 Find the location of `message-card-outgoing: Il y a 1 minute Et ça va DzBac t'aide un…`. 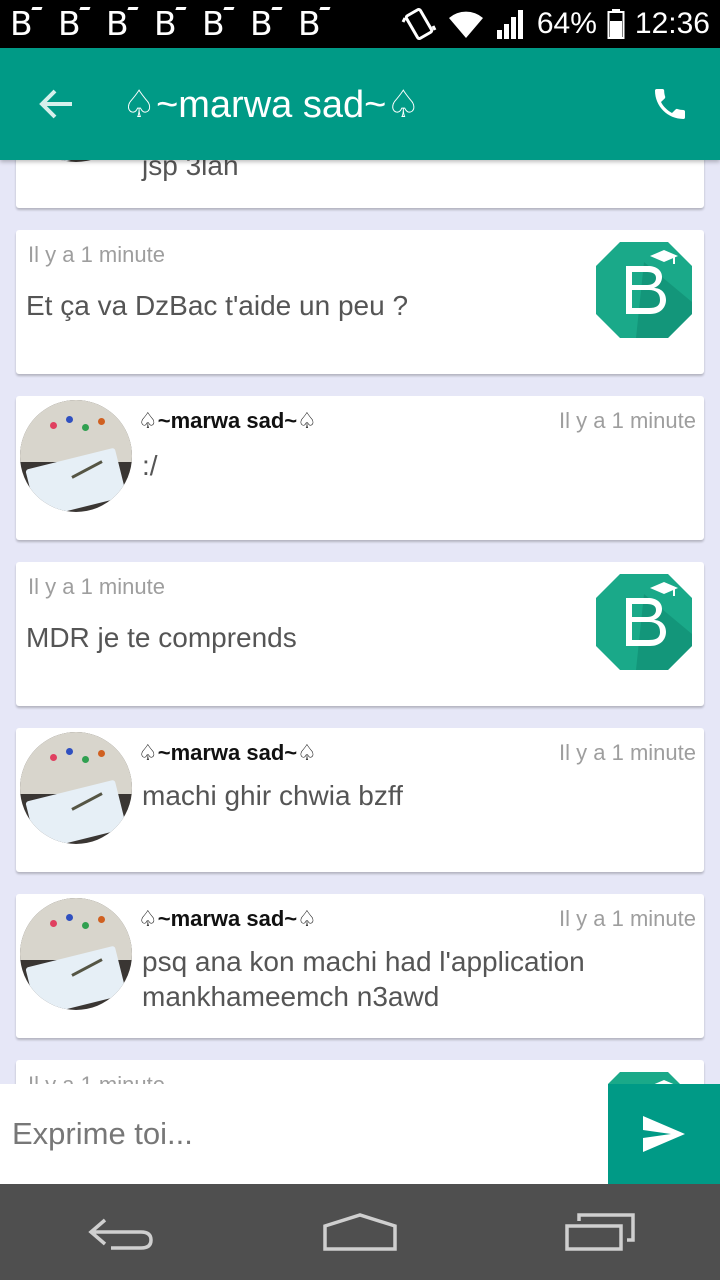

message-card-outgoing: Il y a 1 minute Et ça va DzBac t'aide un… is located at coordinates (360, 302).